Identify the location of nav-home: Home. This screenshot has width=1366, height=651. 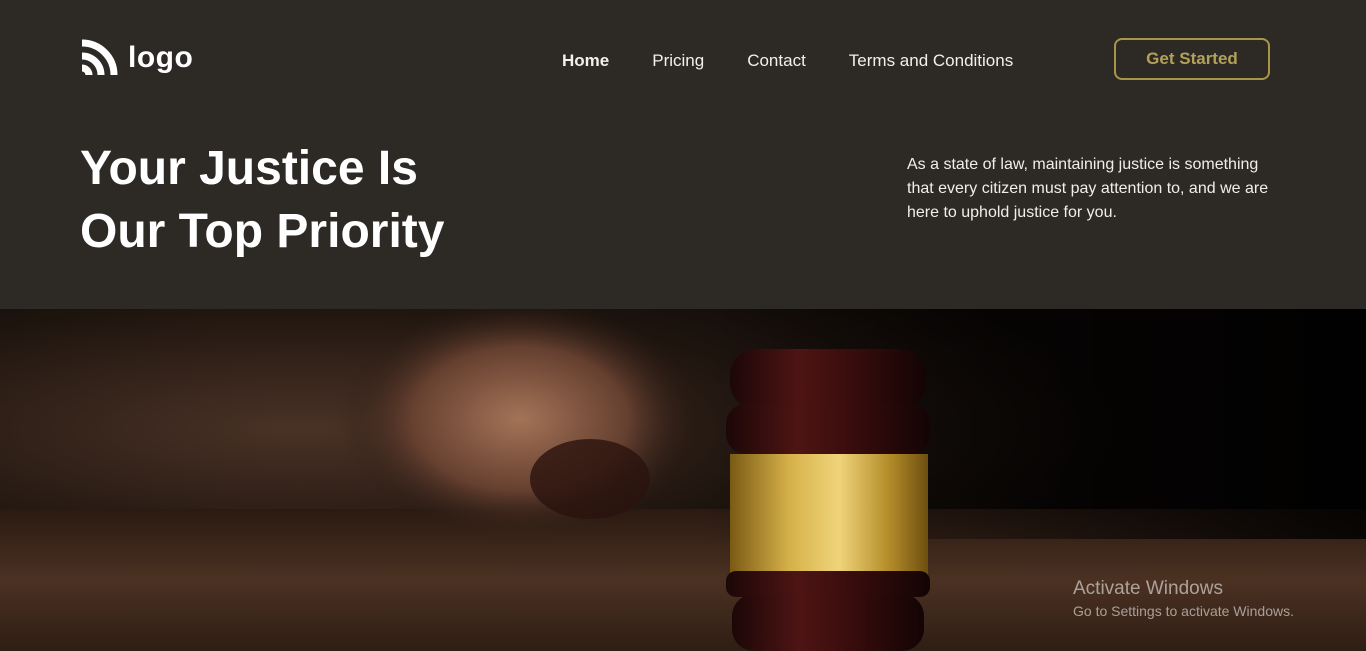
(585, 61).